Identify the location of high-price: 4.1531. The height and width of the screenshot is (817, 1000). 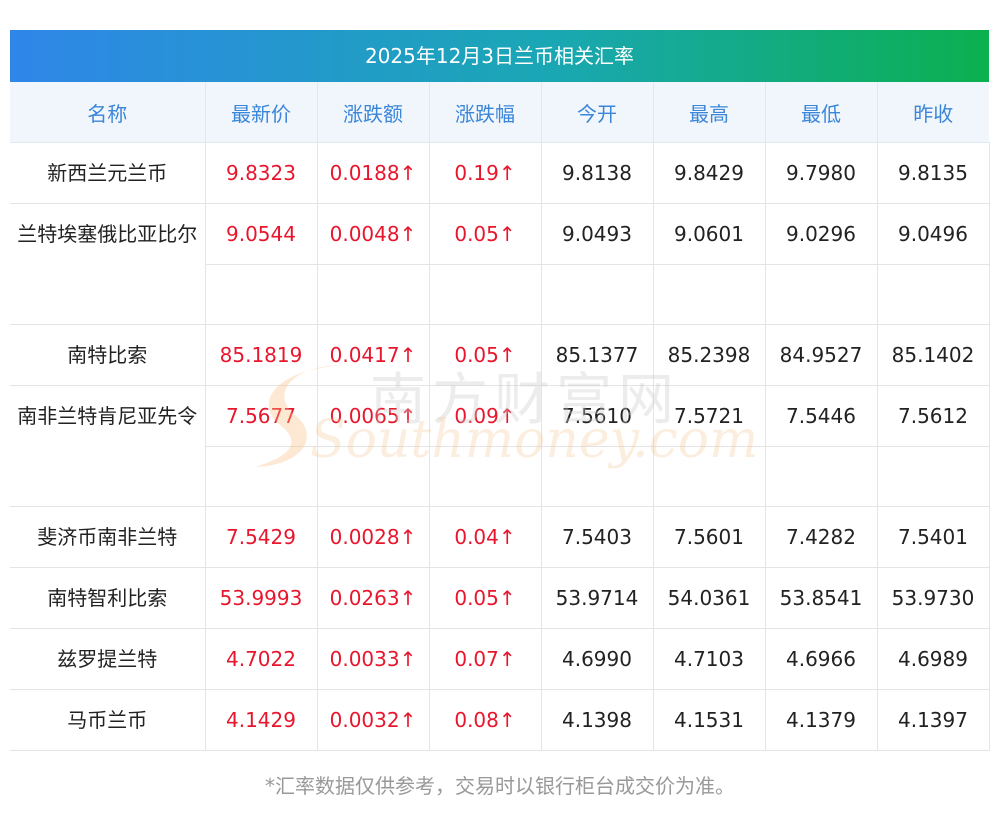
(709, 720).